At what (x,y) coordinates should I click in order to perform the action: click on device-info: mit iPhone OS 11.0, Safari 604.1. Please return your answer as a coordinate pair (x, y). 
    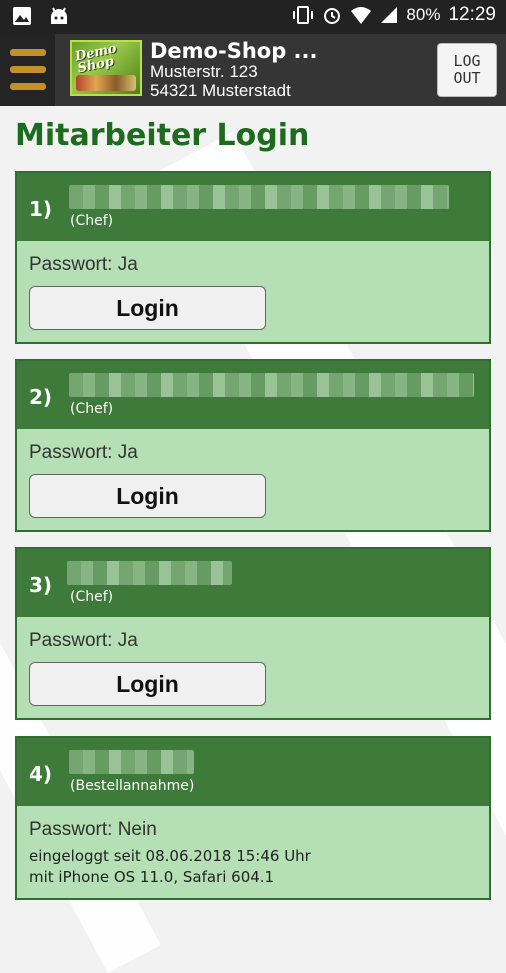
    Looking at the image, I should click on (152, 877).